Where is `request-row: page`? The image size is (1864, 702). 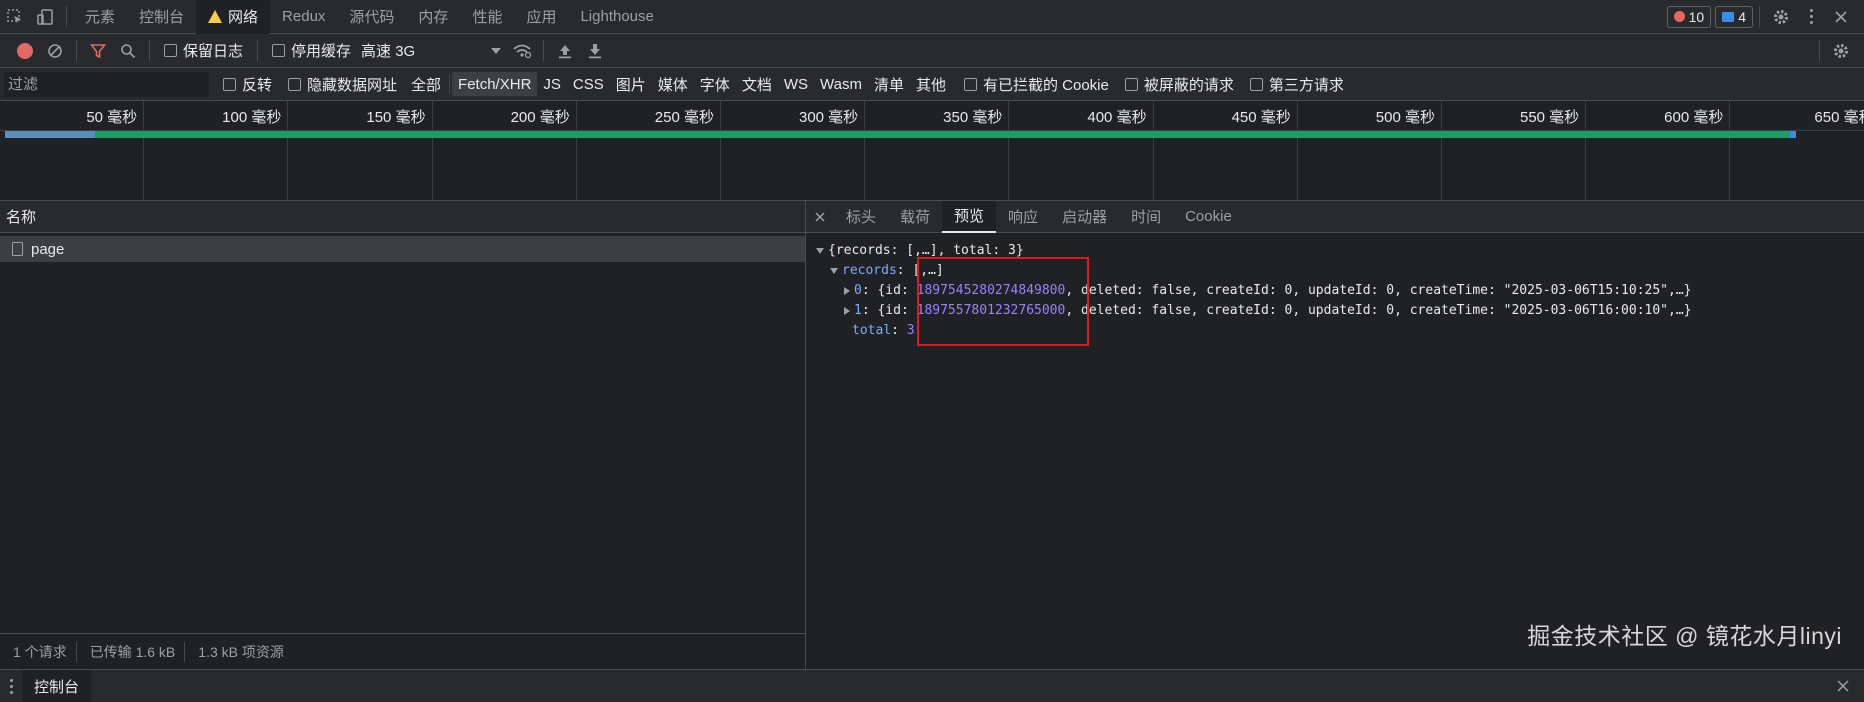 request-row: page is located at coordinates (402, 249).